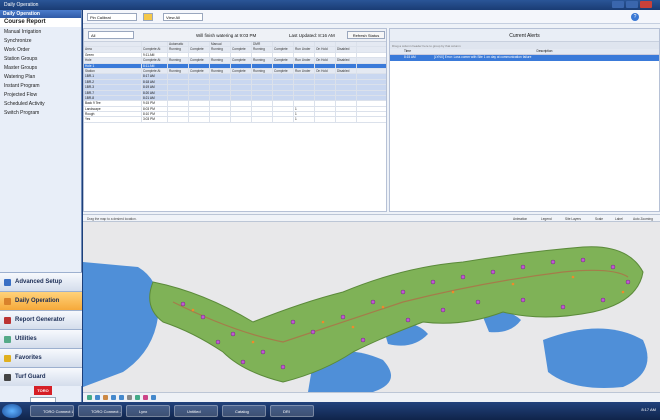  What do you see at coordinates (155, 76) in the screenshot?
I see `grid-cell: 8:17 AM` at bounding box center [155, 76].